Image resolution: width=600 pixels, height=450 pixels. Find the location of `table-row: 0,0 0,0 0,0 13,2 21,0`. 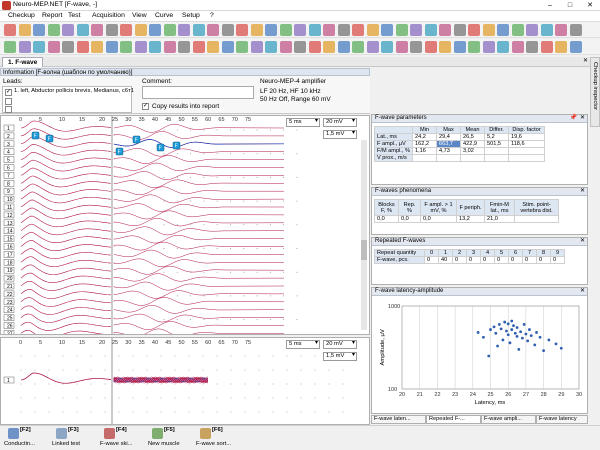

table-row: 0,0 0,0 0,0 13,2 21,0 is located at coordinates (466, 219).